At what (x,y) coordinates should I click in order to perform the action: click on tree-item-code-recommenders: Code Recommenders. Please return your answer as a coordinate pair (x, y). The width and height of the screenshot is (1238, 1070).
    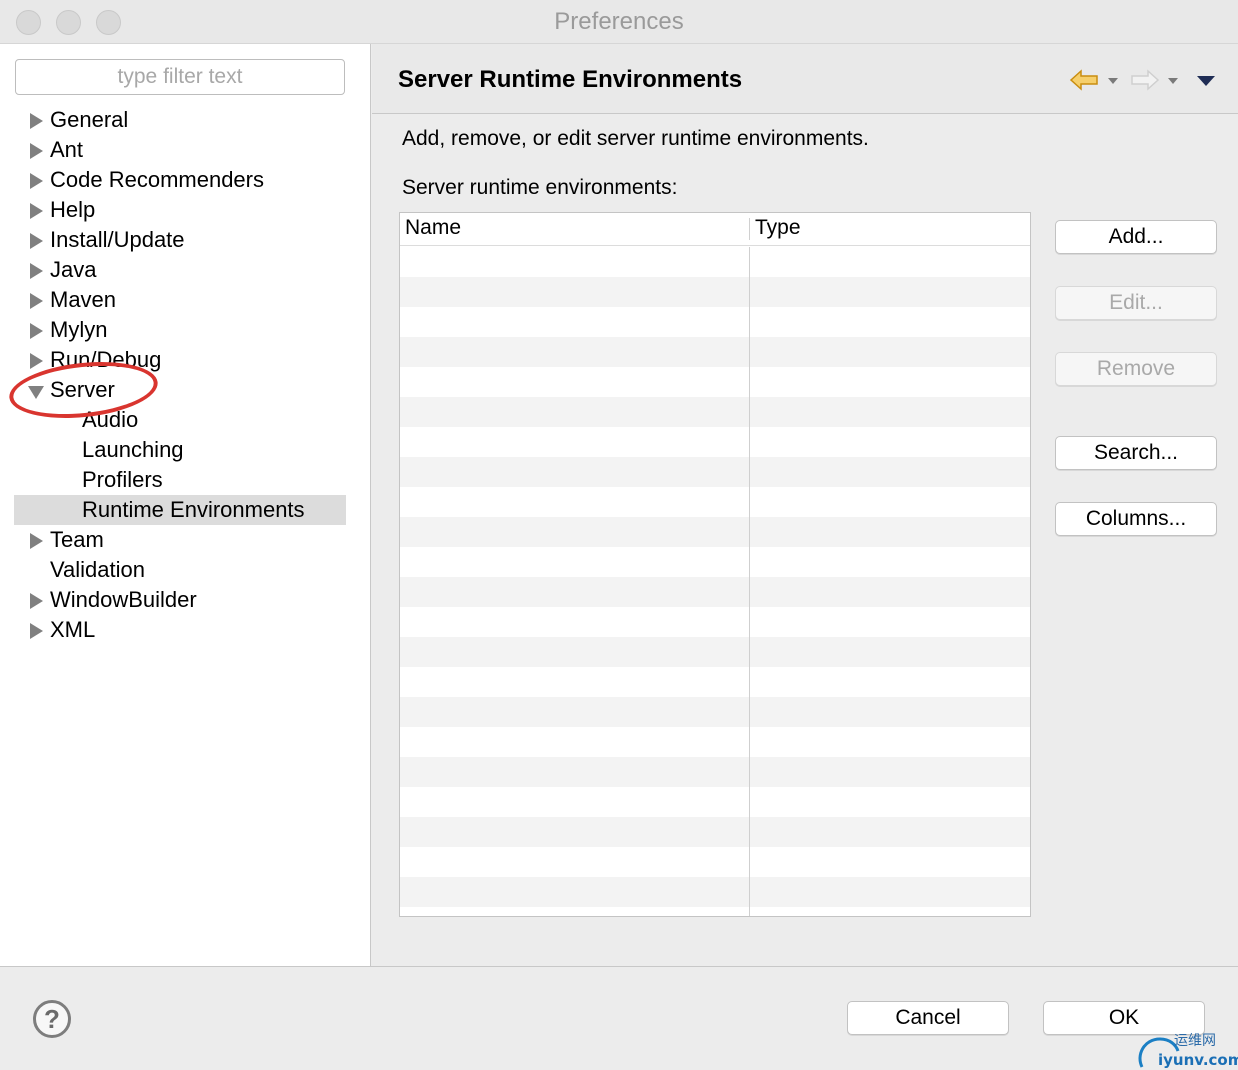
    Looking at the image, I should click on (180, 180).